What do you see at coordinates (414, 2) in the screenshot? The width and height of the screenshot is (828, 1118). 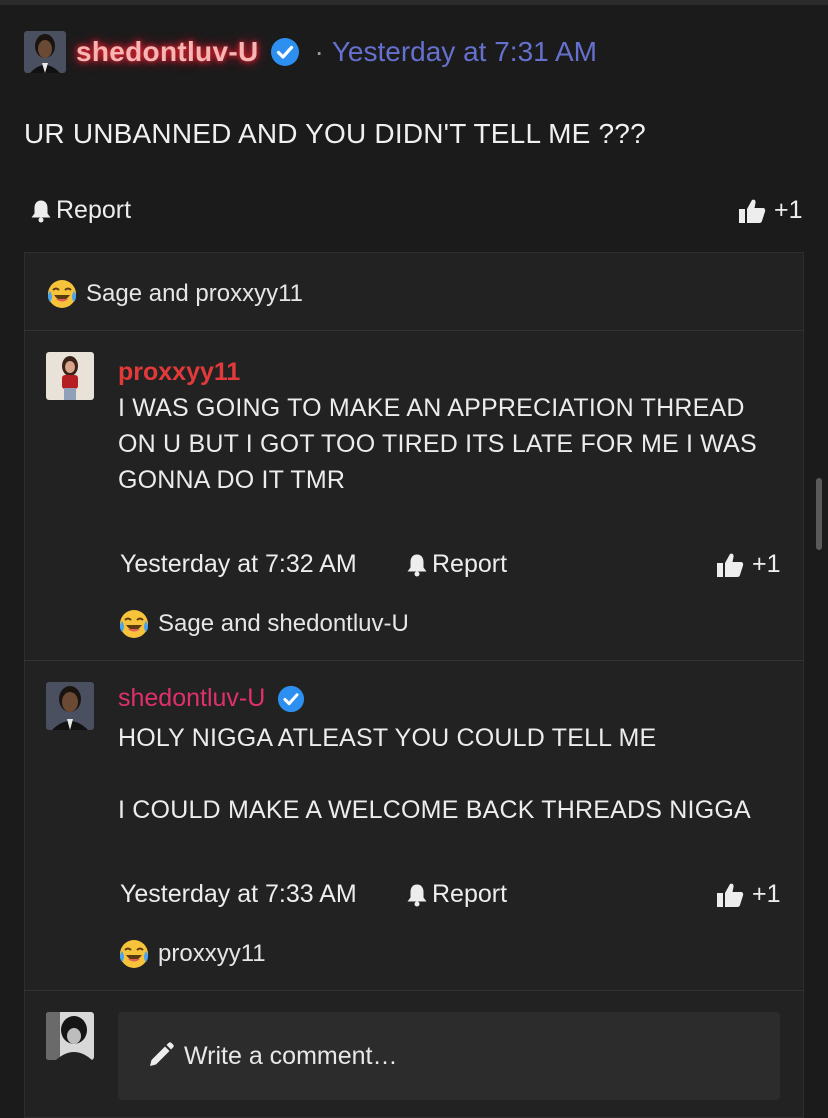 I see `top-border` at bounding box center [414, 2].